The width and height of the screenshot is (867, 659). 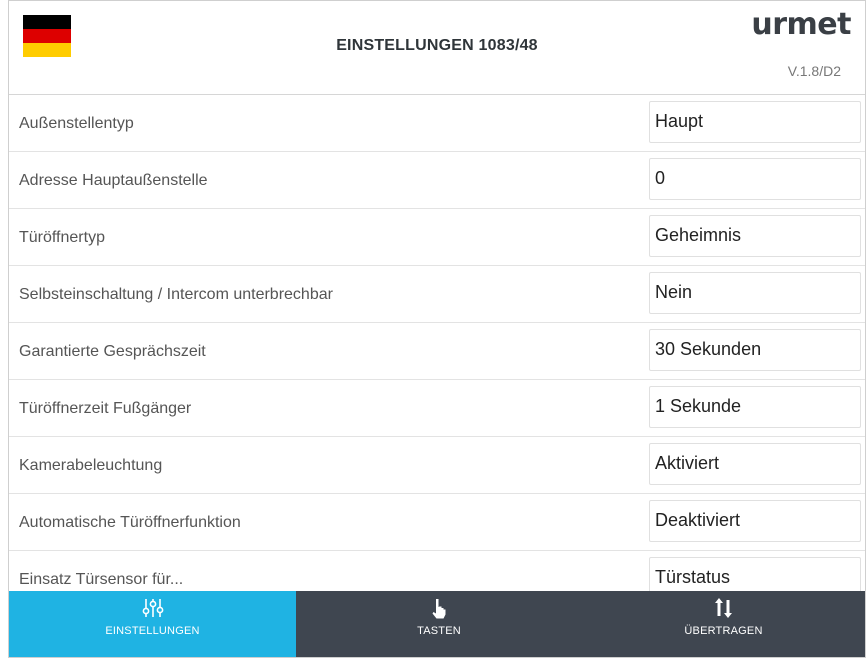 What do you see at coordinates (723, 631) in the screenshot?
I see `tab-label: ÜBERTRAGEN` at bounding box center [723, 631].